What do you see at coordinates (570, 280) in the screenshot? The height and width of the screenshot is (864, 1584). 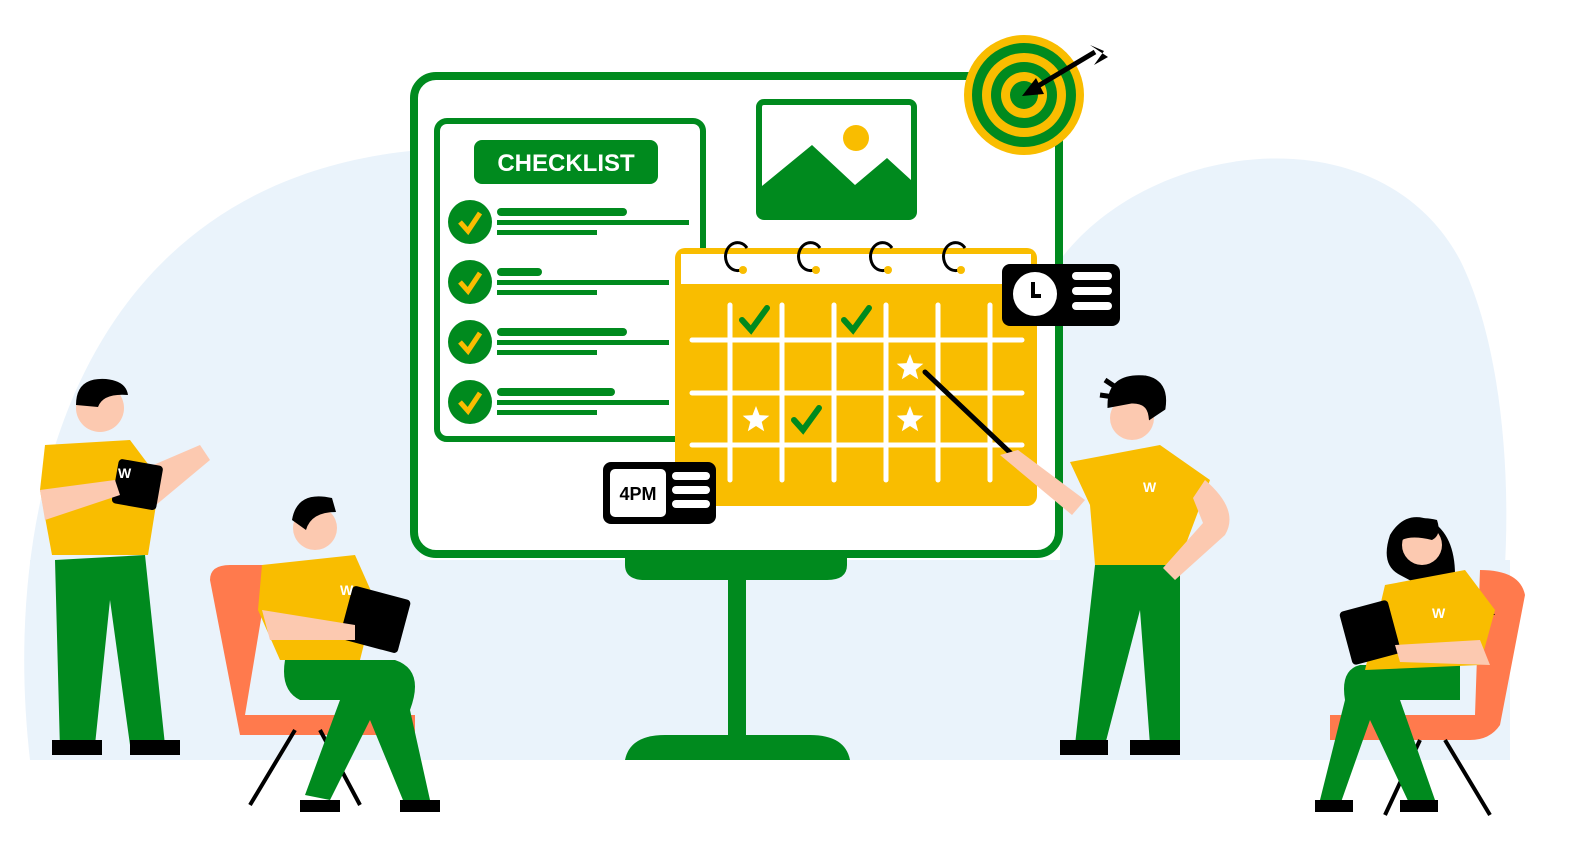 I see `checklist-panel: CHECKLIST` at bounding box center [570, 280].